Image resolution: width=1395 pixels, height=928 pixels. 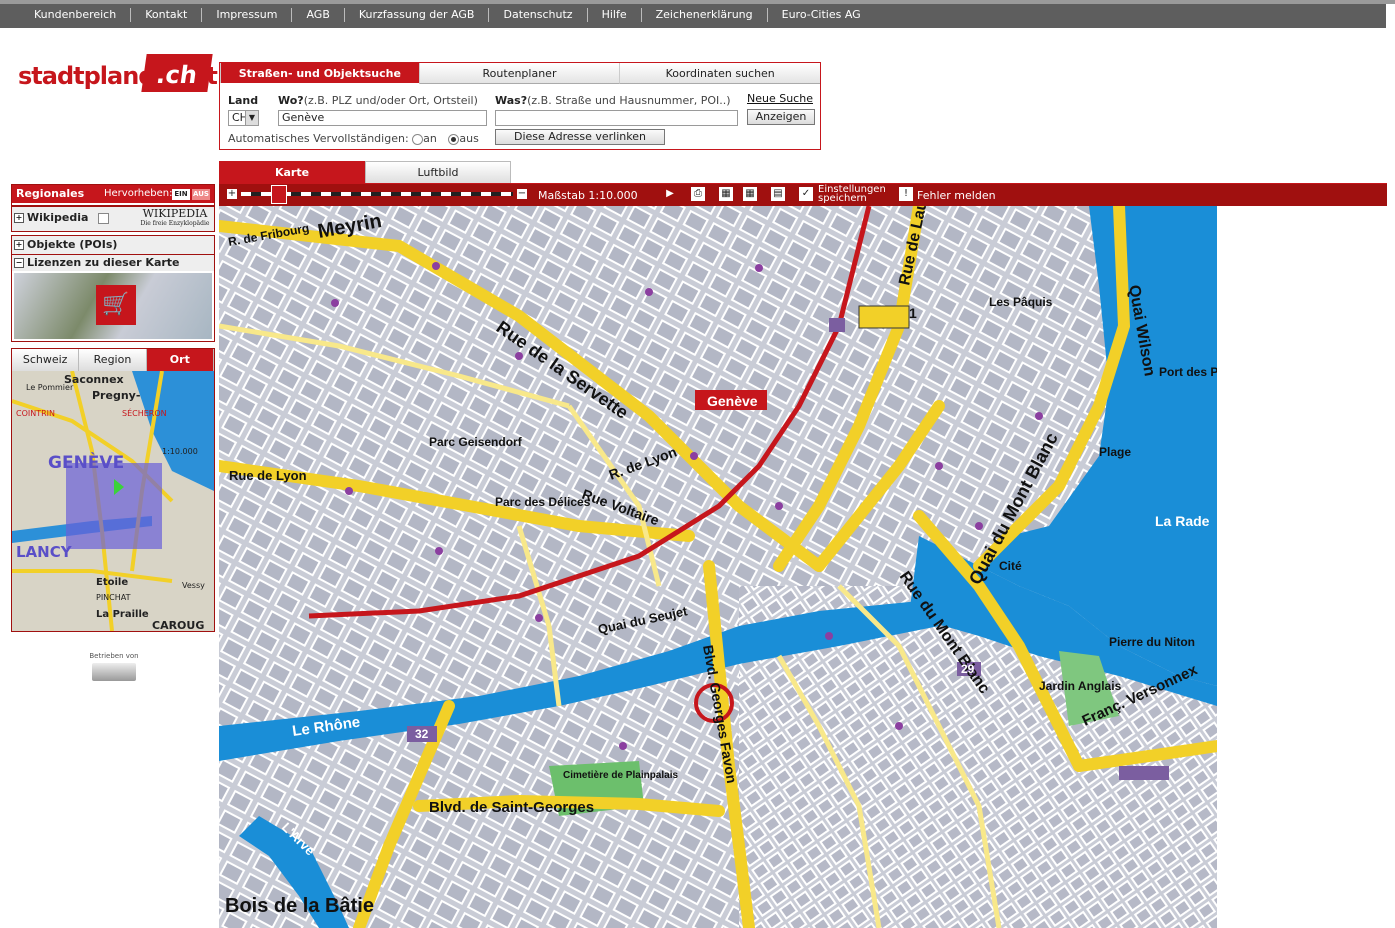 I want to click on operated-by-label: Betrieben von, so click(x=114, y=656).